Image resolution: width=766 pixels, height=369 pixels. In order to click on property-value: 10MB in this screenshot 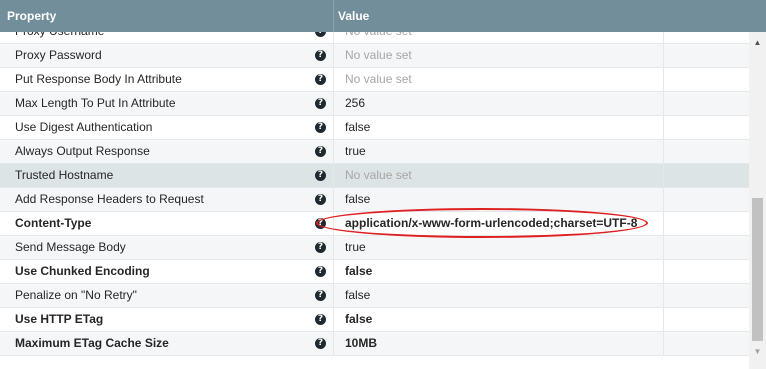, I will do `click(361, 343)`.